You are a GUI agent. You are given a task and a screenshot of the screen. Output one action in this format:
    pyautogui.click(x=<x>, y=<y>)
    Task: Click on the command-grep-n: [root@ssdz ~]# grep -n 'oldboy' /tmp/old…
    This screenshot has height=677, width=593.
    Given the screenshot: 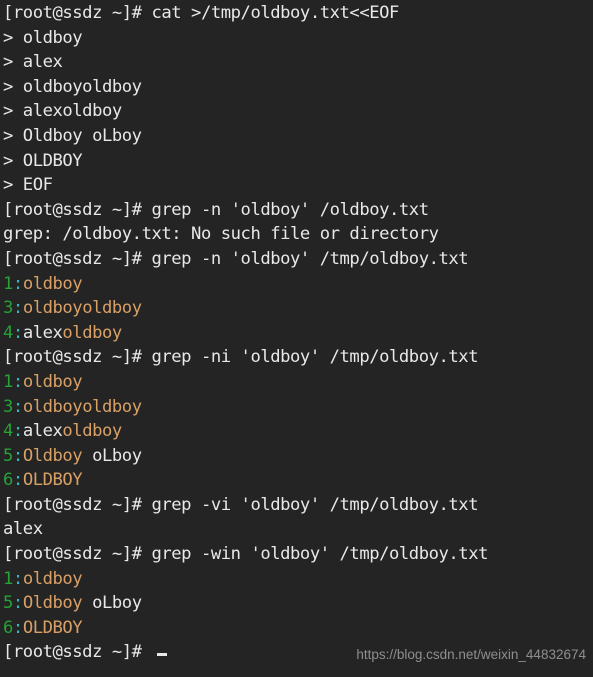 What is the action you would take?
    pyautogui.click(x=298, y=259)
    